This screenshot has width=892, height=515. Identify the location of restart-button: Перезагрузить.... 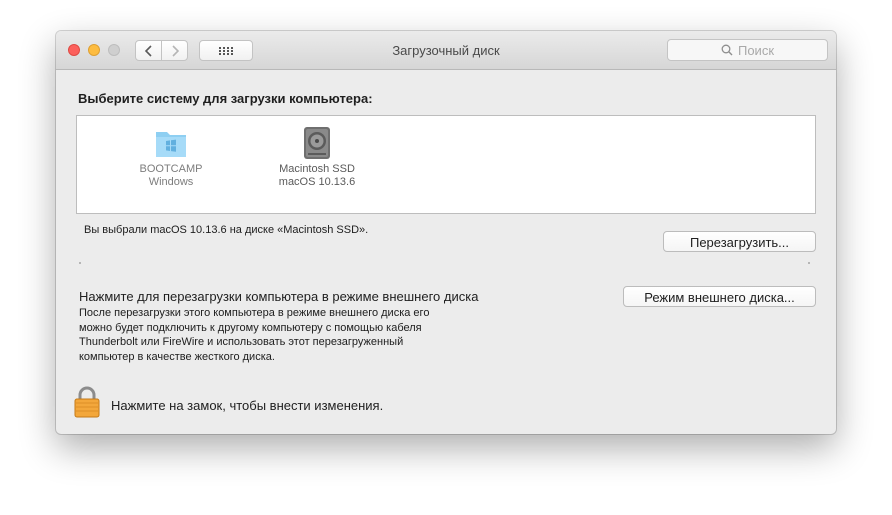
(739, 241).